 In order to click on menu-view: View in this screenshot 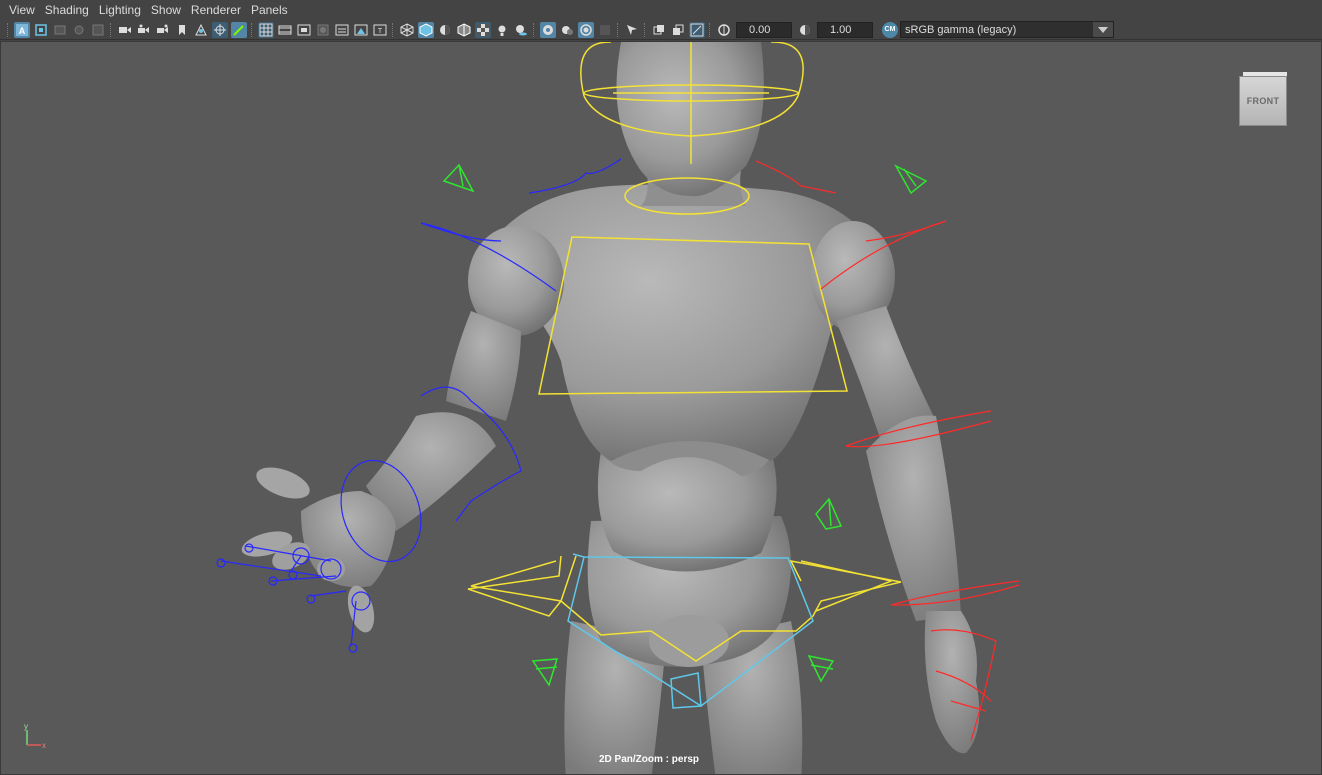, I will do `click(22, 10)`.